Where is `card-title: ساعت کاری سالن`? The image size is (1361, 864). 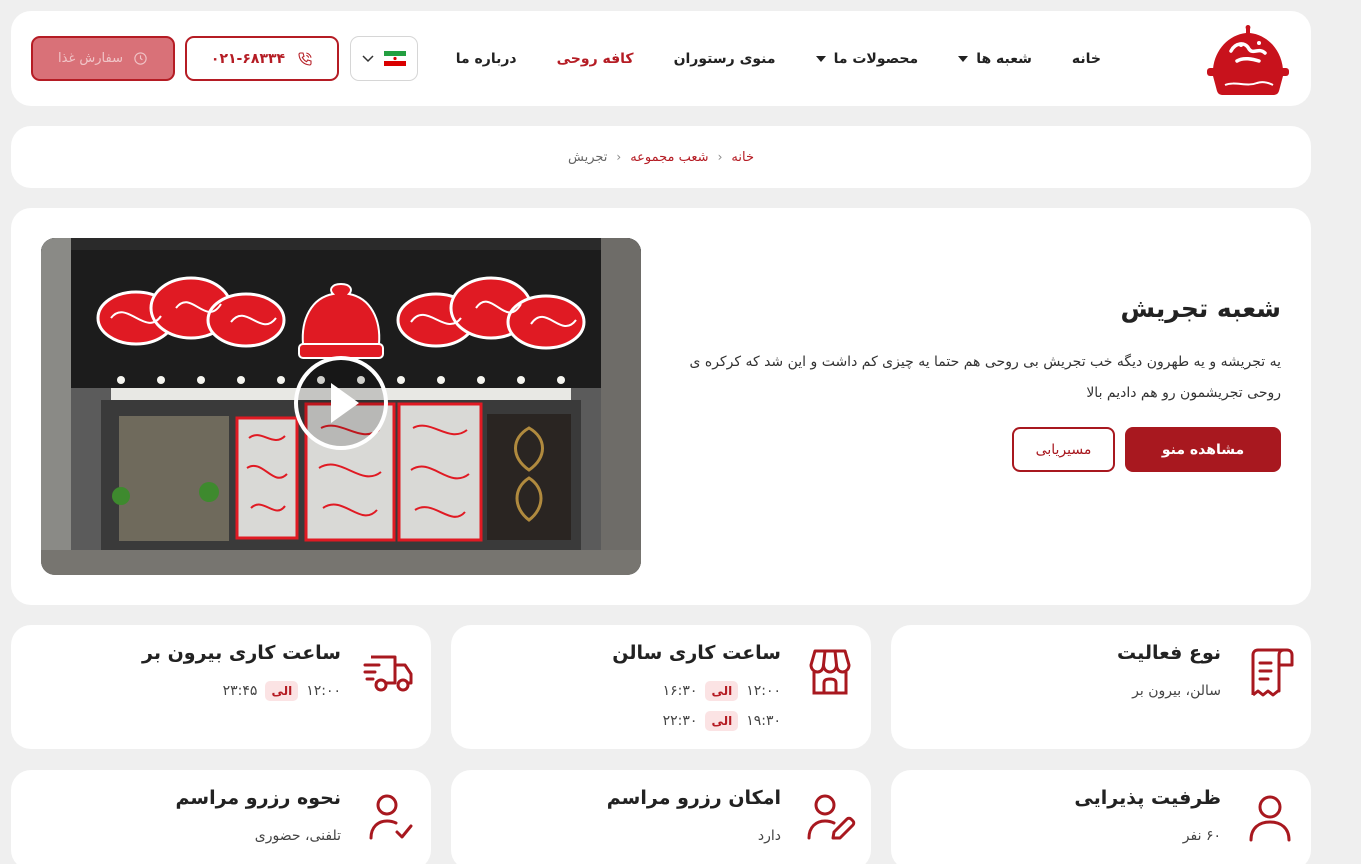 card-title: ساعت کاری سالن is located at coordinates (696, 653).